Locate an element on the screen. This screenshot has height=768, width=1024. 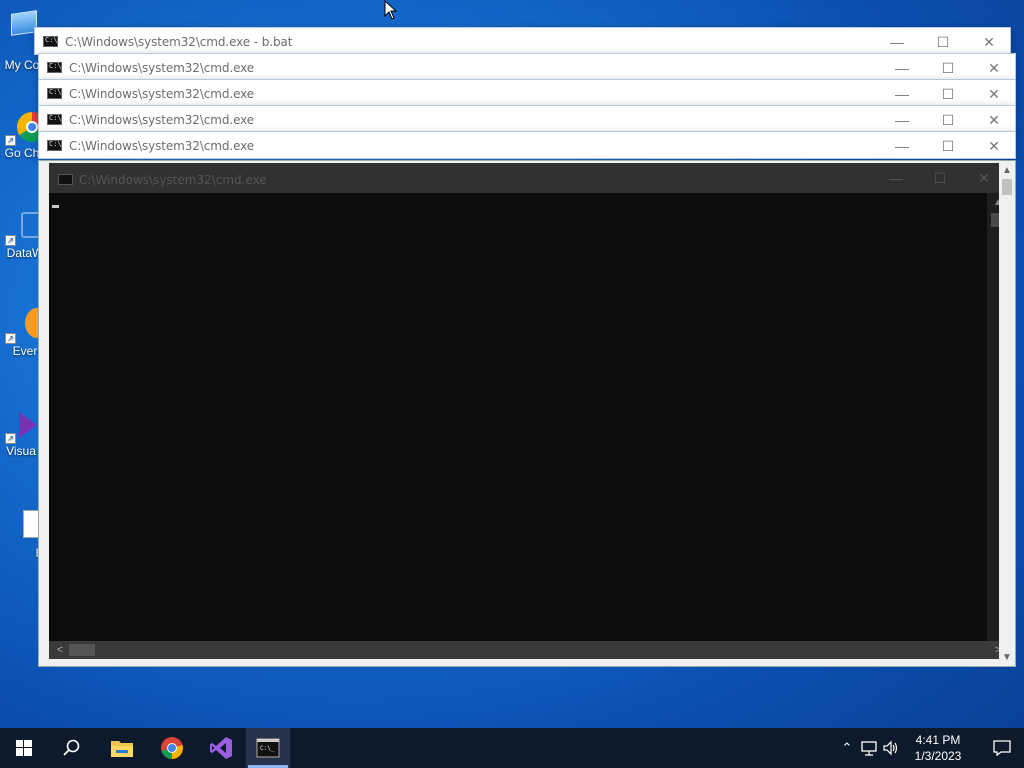
search-button is located at coordinates (72, 748).